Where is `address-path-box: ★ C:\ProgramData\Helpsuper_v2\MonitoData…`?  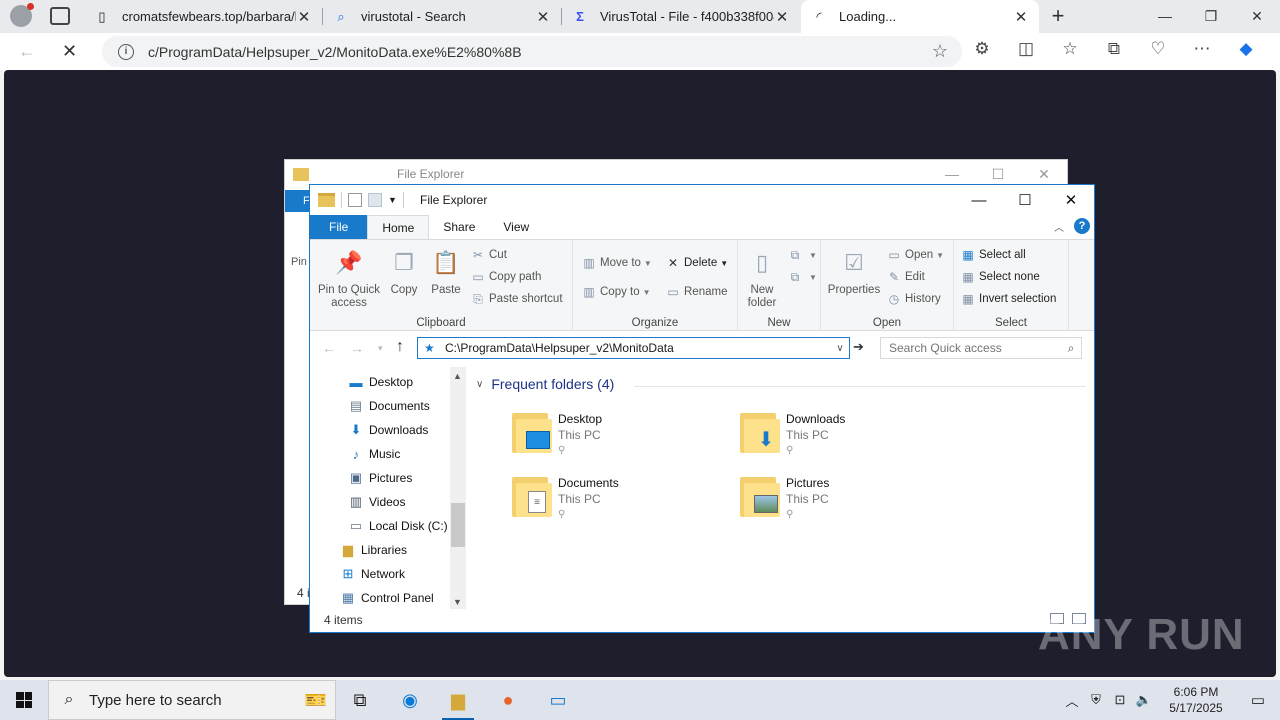 address-path-box: ★ C:\ProgramData\Helpsuper_v2\MonitoData… is located at coordinates (633, 348).